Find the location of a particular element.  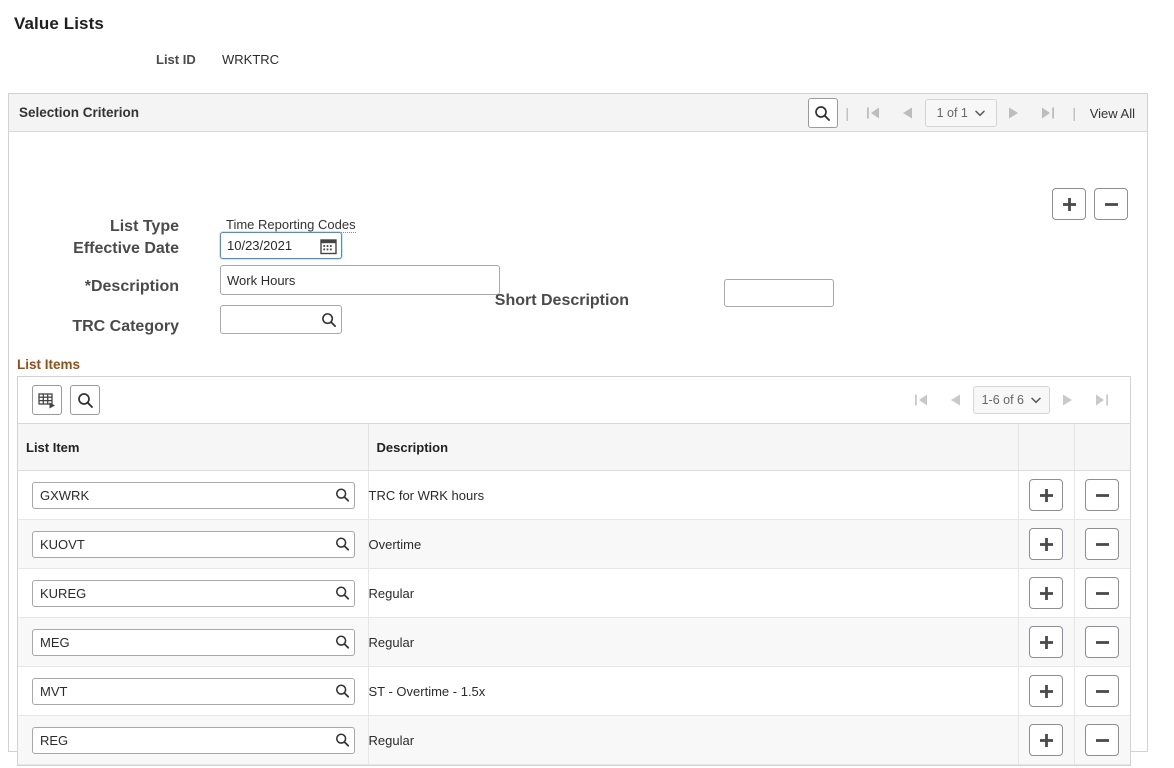

column-header-list-item: List Item is located at coordinates (193, 447).